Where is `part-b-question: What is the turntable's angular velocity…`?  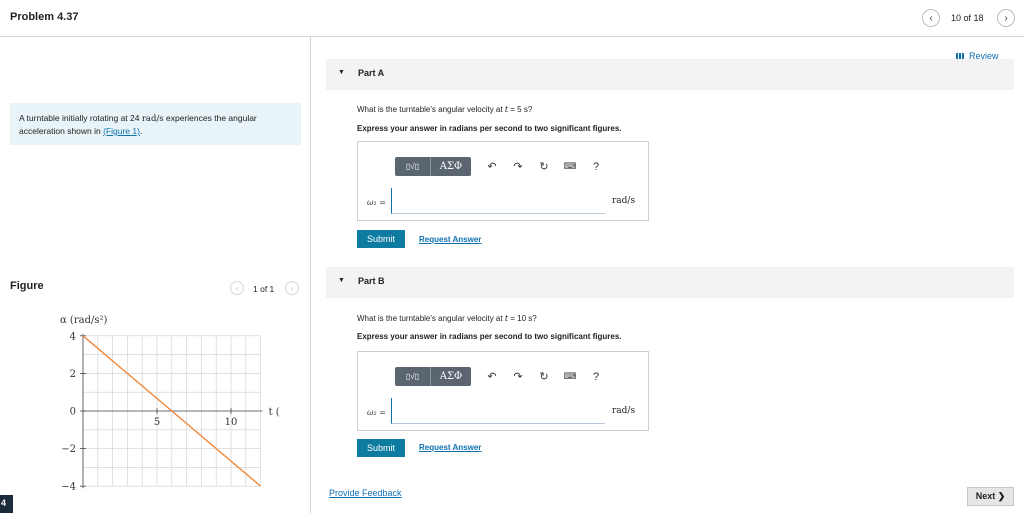 part-b-question: What is the turntable's angular velocity… is located at coordinates (447, 318).